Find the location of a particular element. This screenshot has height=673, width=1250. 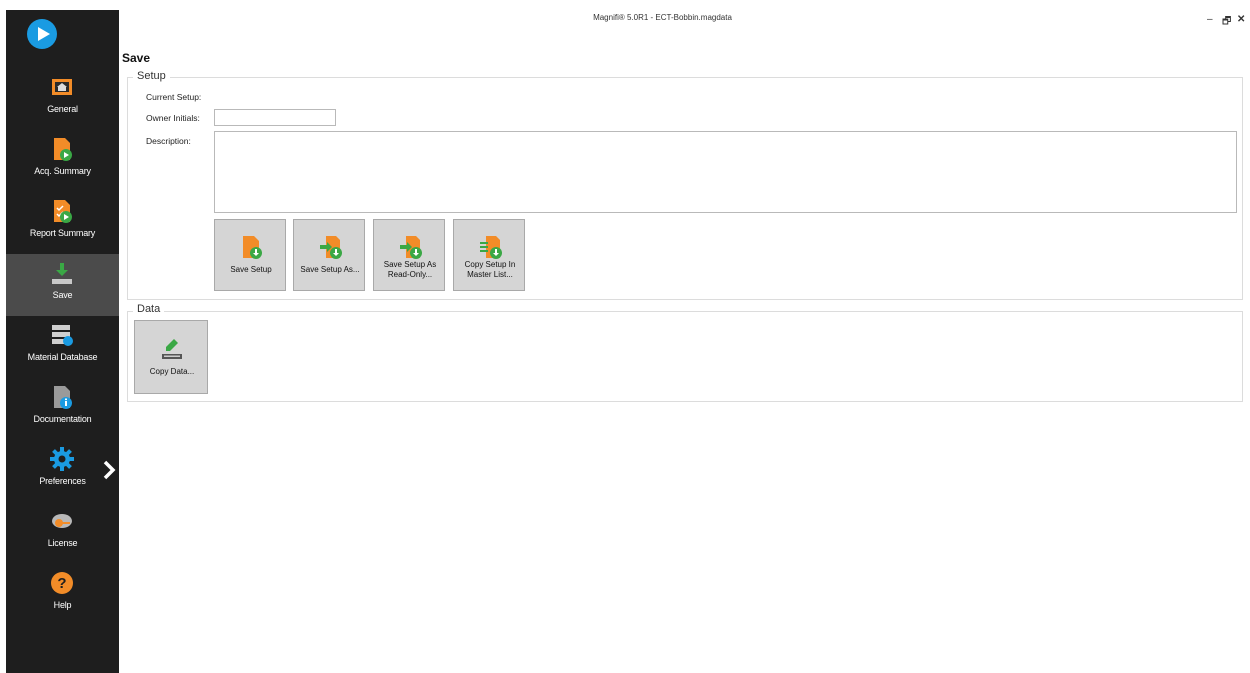

current-setup-label: Current Setup: is located at coordinates (174, 97).